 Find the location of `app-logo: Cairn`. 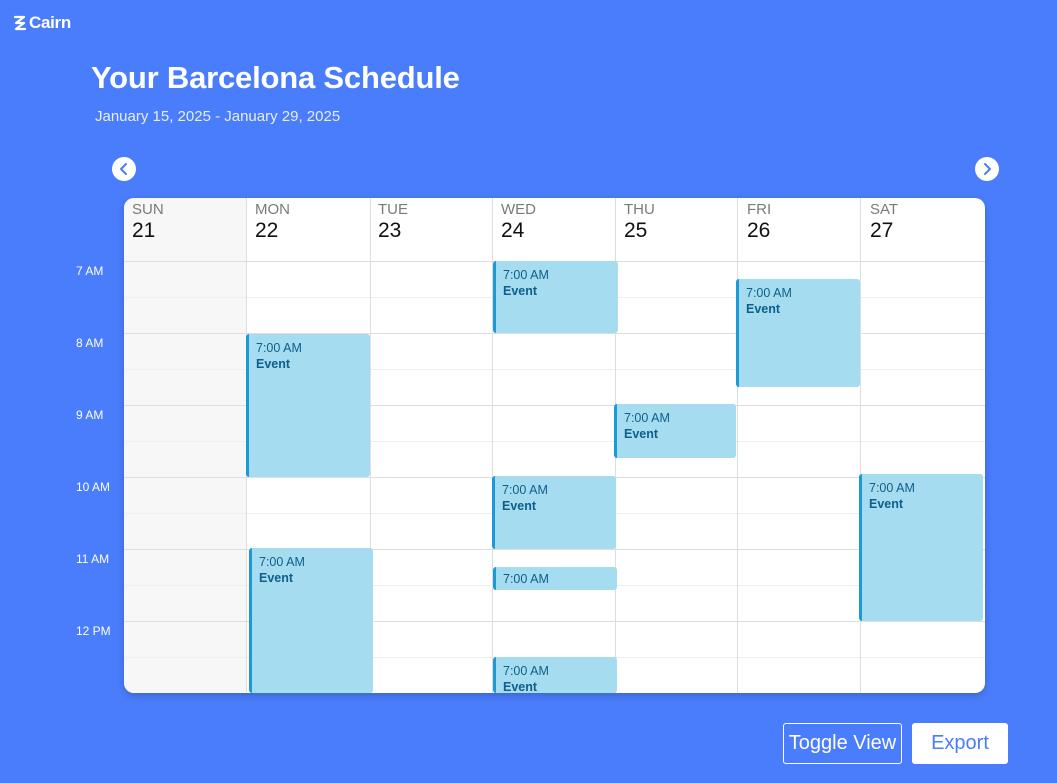

app-logo: Cairn is located at coordinates (42, 23).